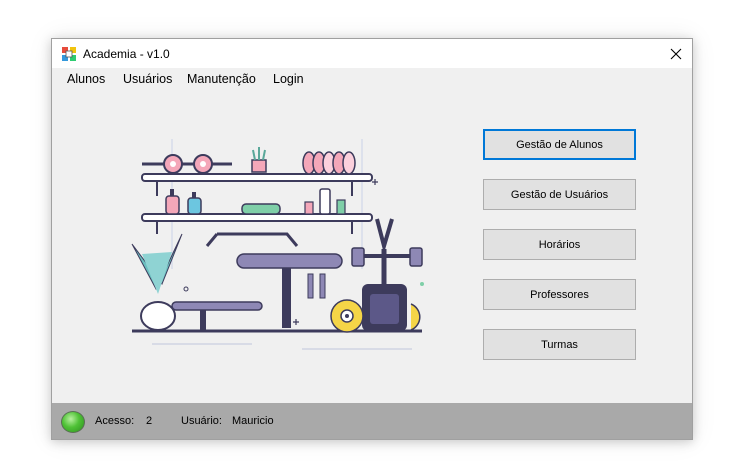 This screenshot has width=739, height=471. What do you see at coordinates (73, 422) in the screenshot?
I see `status-led-icon` at bounding box center [73, 422].